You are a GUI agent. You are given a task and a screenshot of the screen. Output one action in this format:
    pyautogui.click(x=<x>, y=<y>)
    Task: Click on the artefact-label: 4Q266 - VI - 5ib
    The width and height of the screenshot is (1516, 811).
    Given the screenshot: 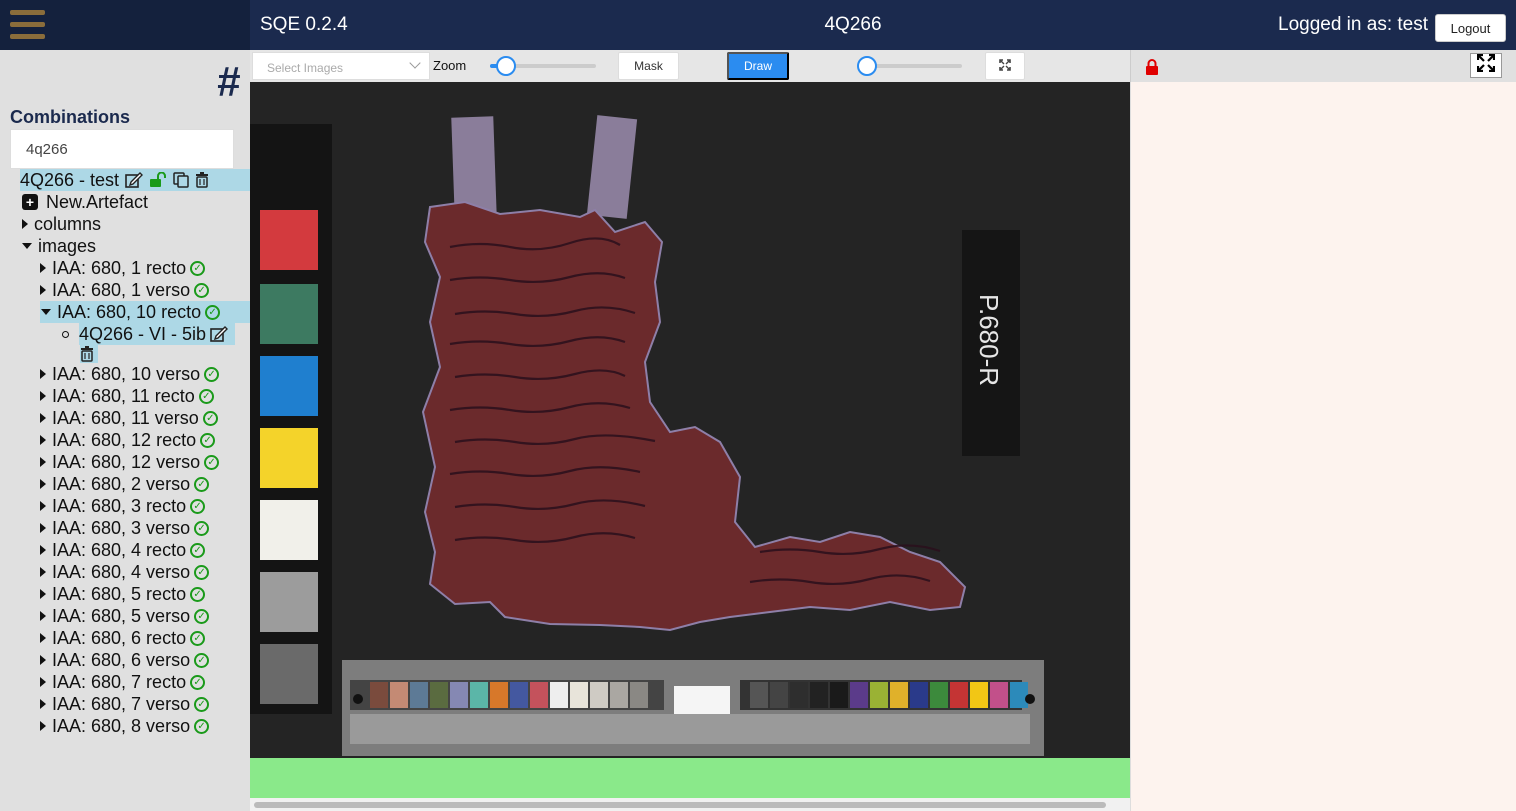 What is the action you would take?
    pyautogui.click(x=143, y=333)
    